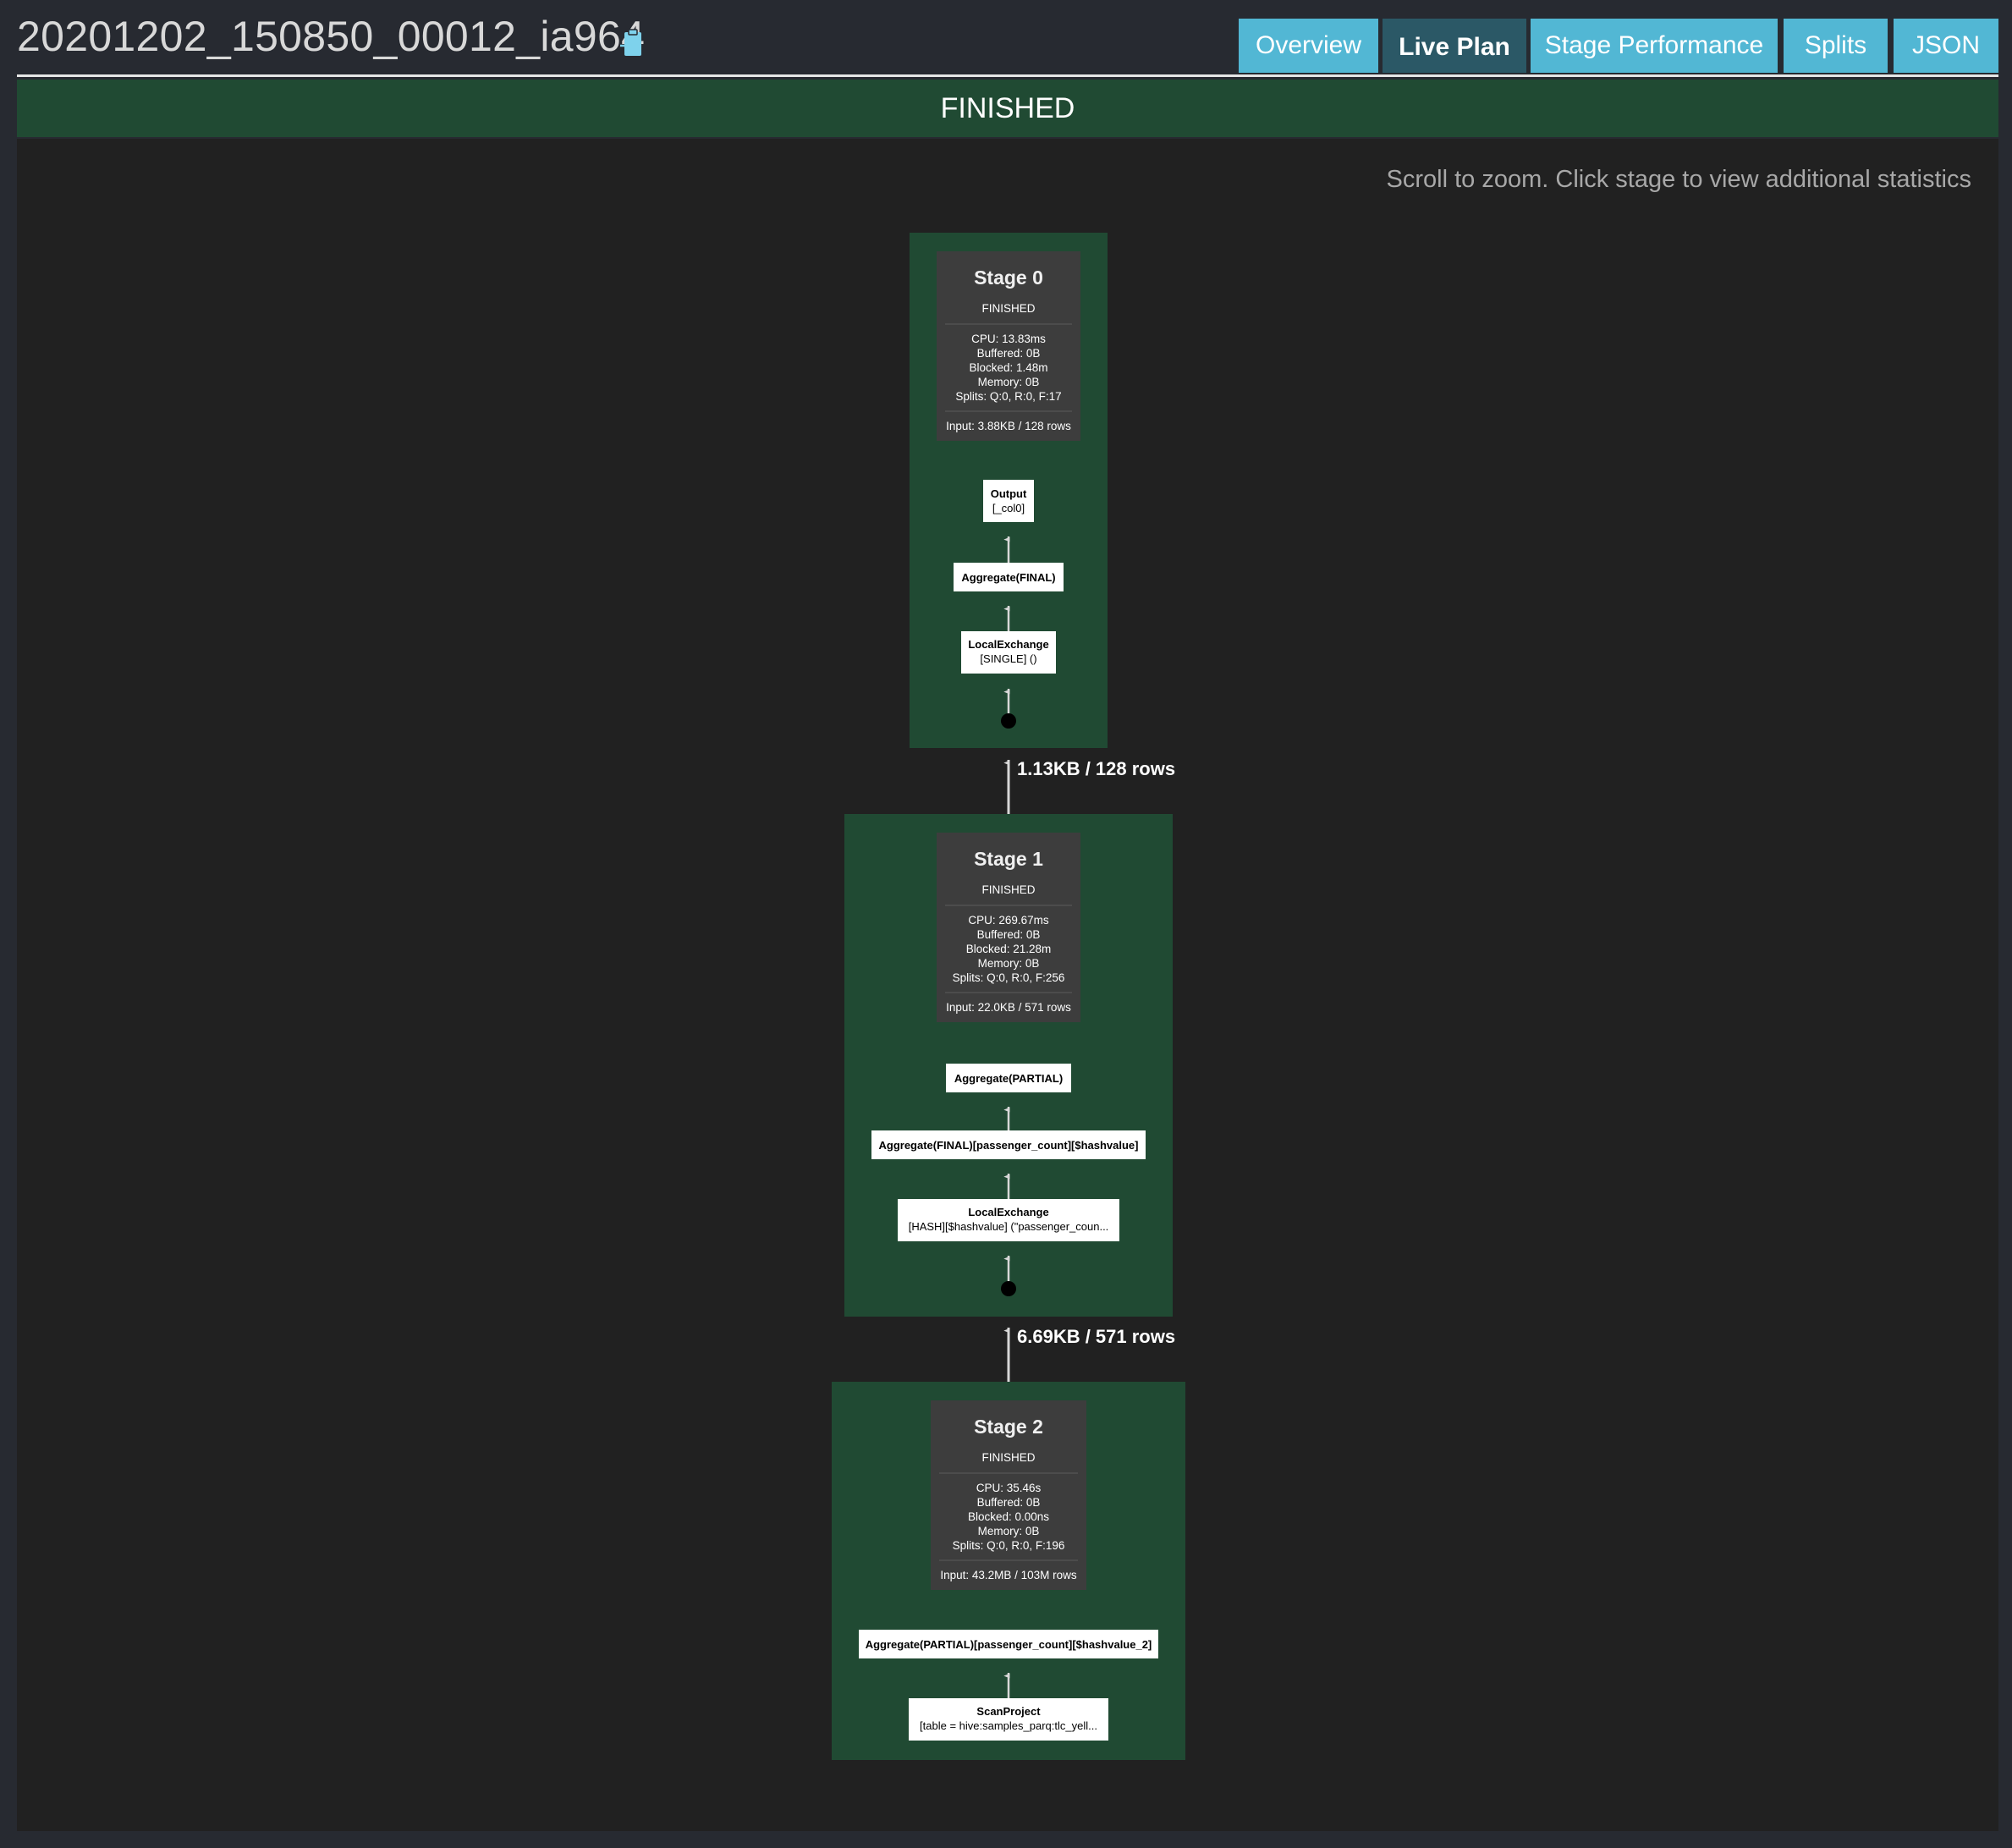 The image size is (2012, 1848). Describe the element at coordinates (1008, 859) in the screenshot. I see `stage-1-title: Stage 1` at that location.